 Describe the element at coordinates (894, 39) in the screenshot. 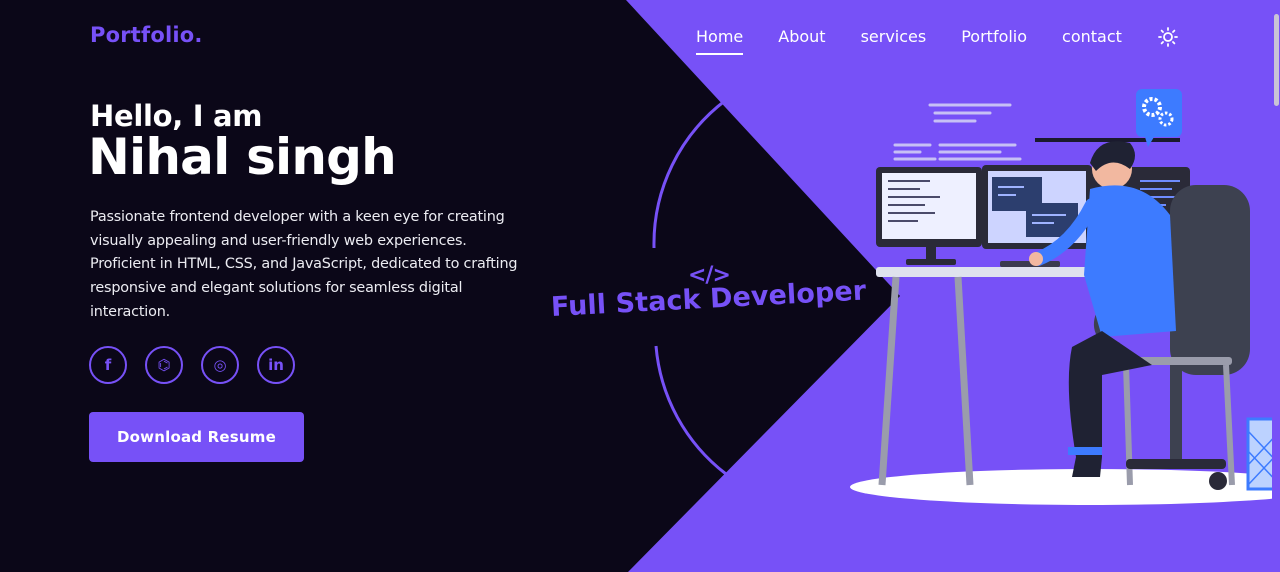

I see `nav-services: services` at that location.